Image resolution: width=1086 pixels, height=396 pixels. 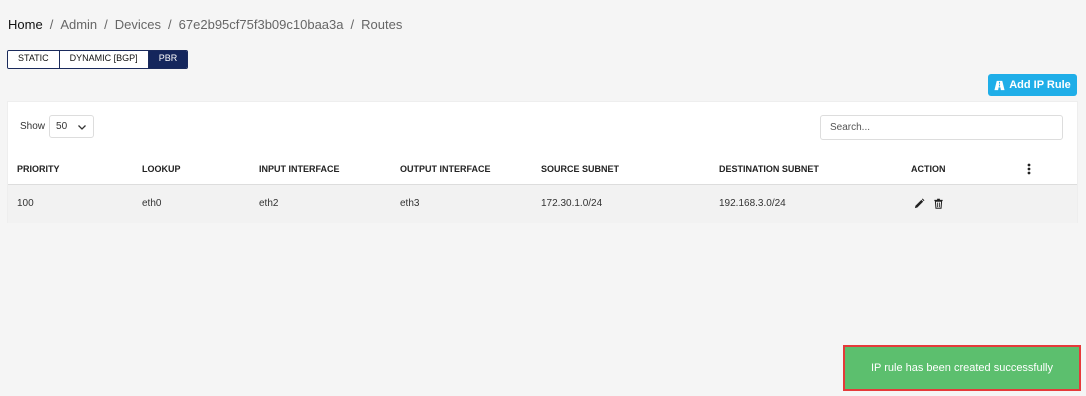 I want to click on show-label: Show, so click(x=33, y=126).